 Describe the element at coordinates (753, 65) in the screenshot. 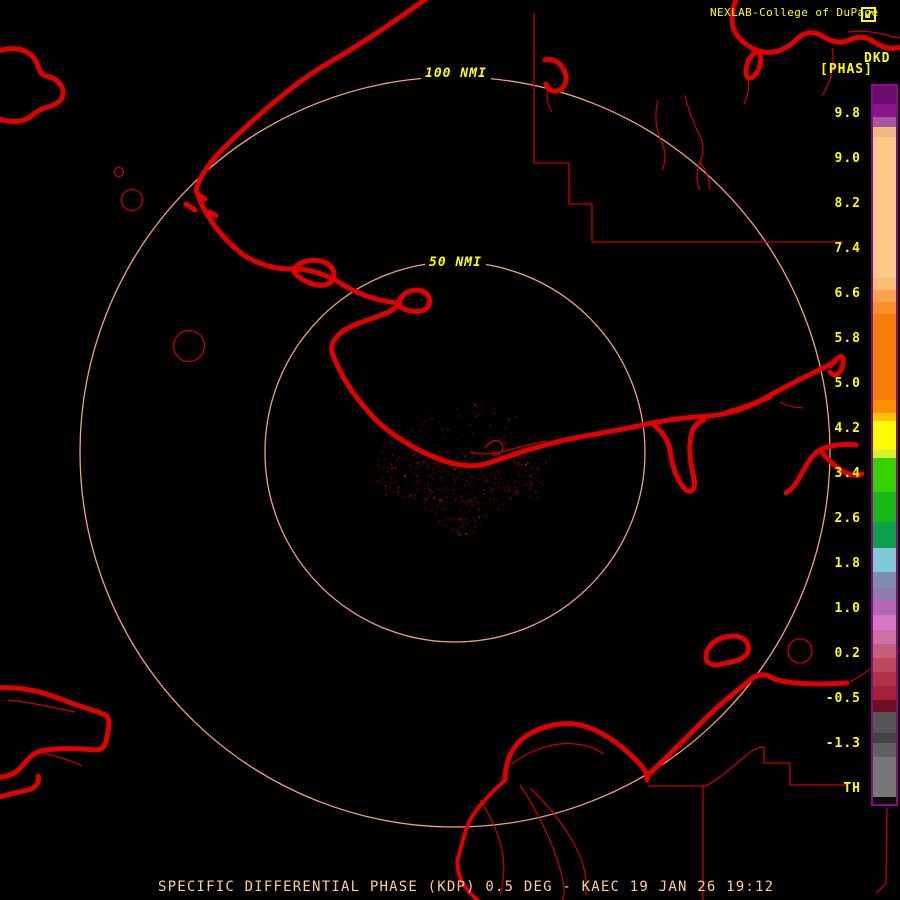

I see `coast-blob-arm` at that location.